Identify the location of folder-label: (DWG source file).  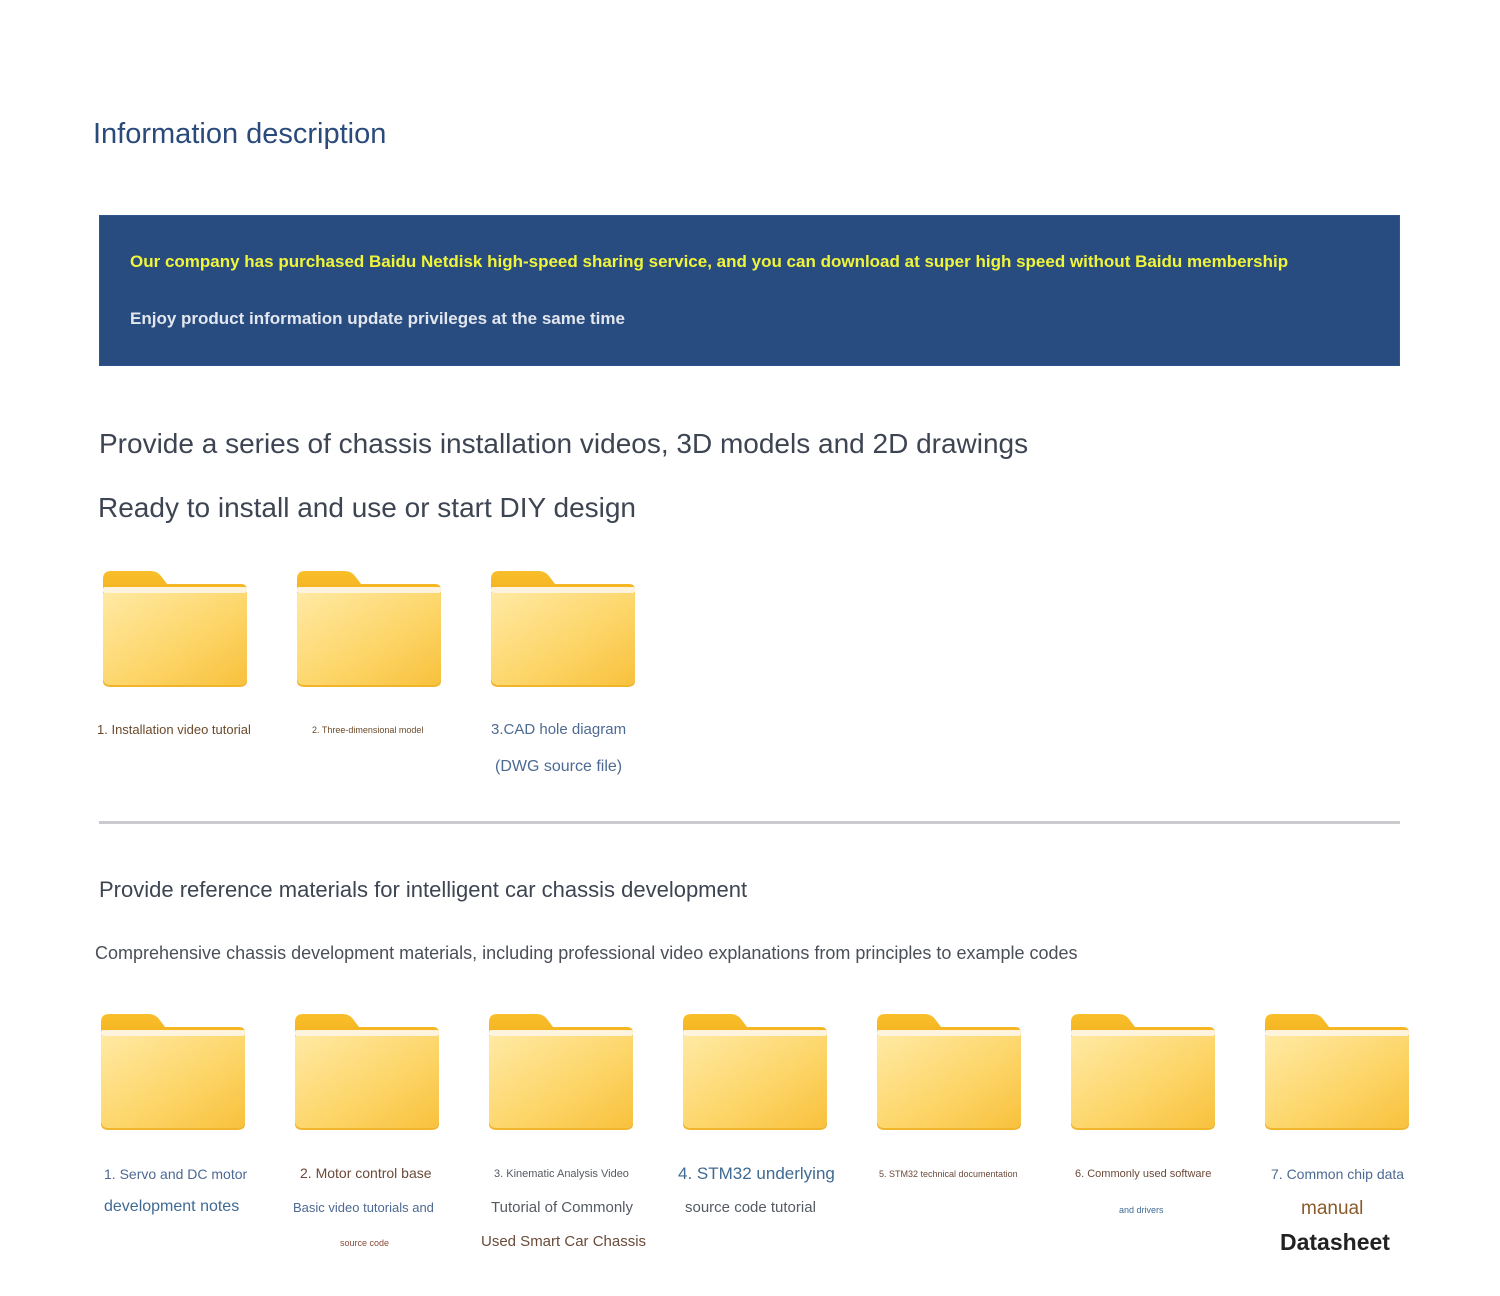
(558, 767).